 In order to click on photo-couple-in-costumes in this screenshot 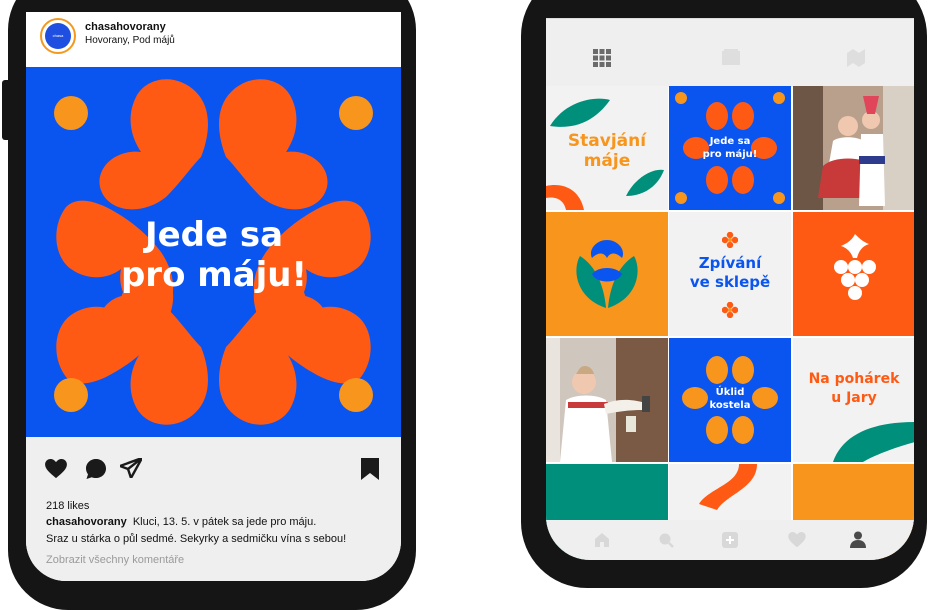, I will do `click(853, 148)`.